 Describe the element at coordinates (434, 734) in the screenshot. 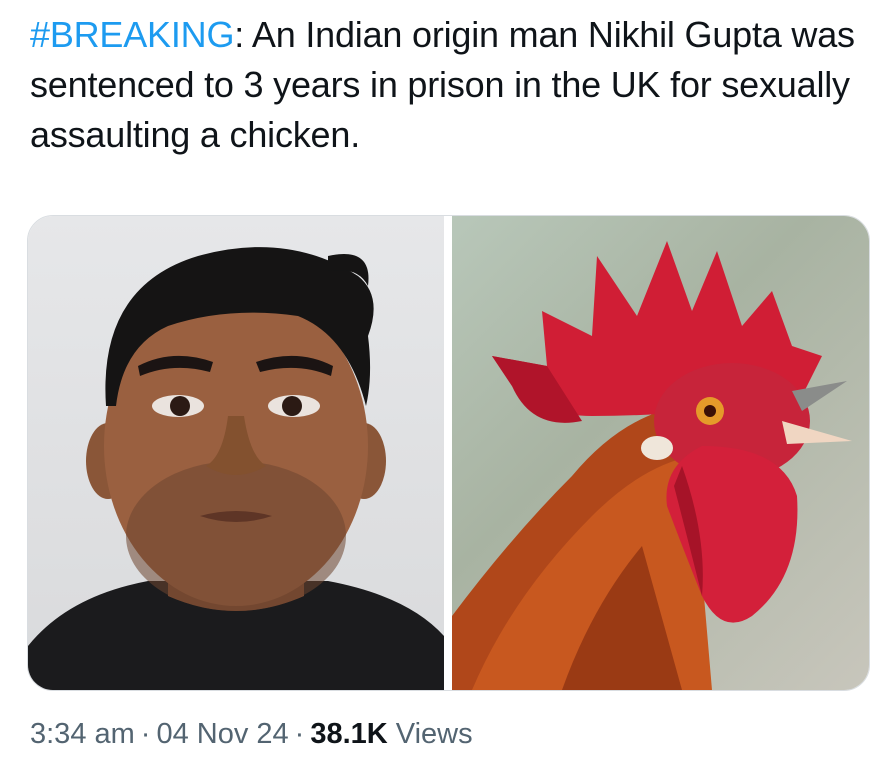

I see `views-label: Views` at that location.